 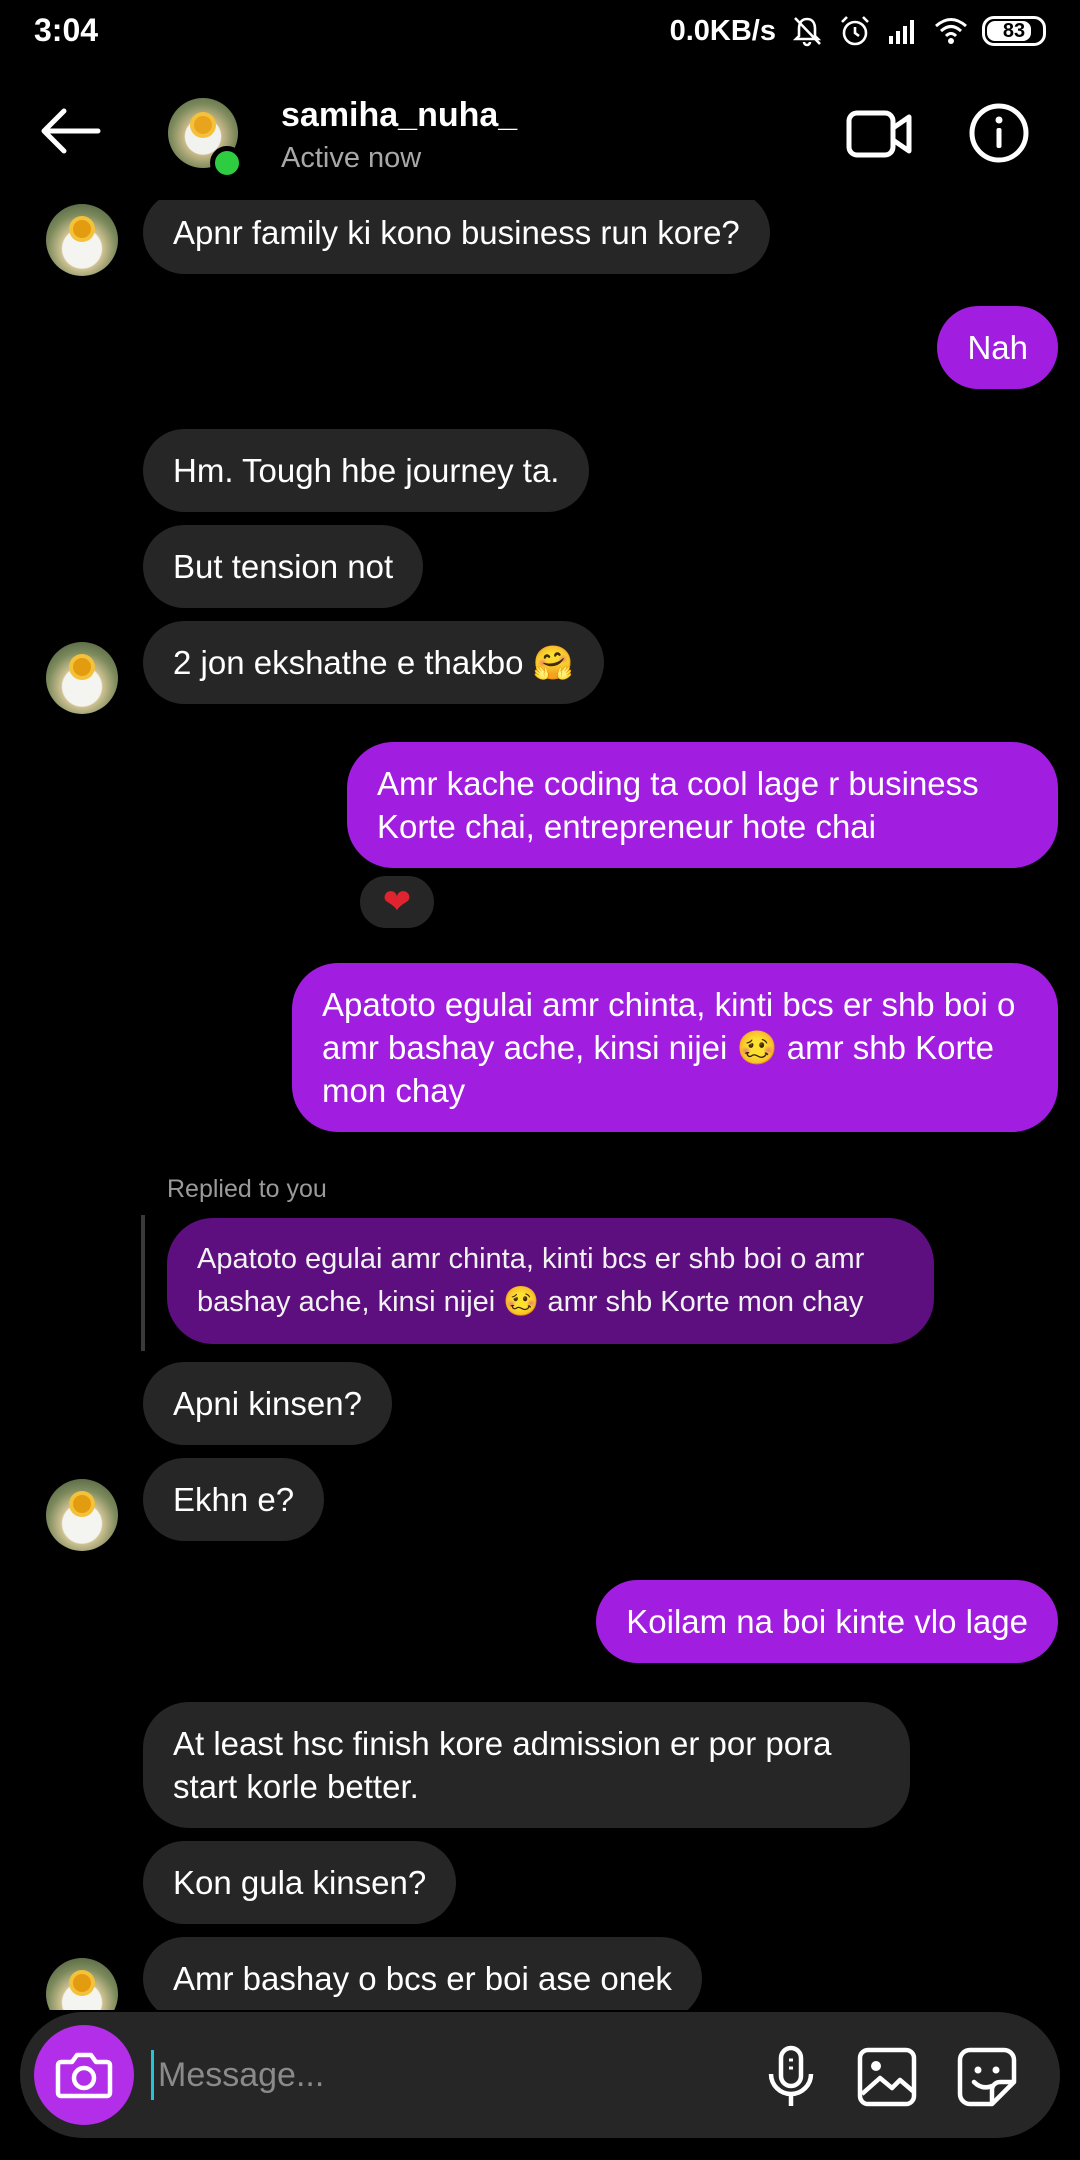 I want to click on status-bar: 3:04 0.0KB/s 83, so click(x=540, y=31).